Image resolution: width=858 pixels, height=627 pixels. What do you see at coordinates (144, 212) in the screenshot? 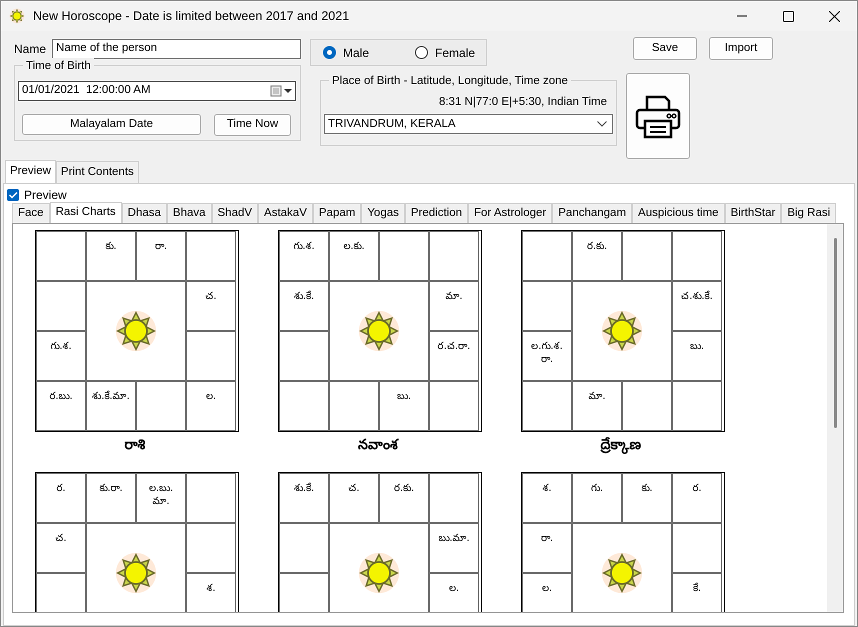
I see `tab: Dhasa` at bounding box center [144, 212].